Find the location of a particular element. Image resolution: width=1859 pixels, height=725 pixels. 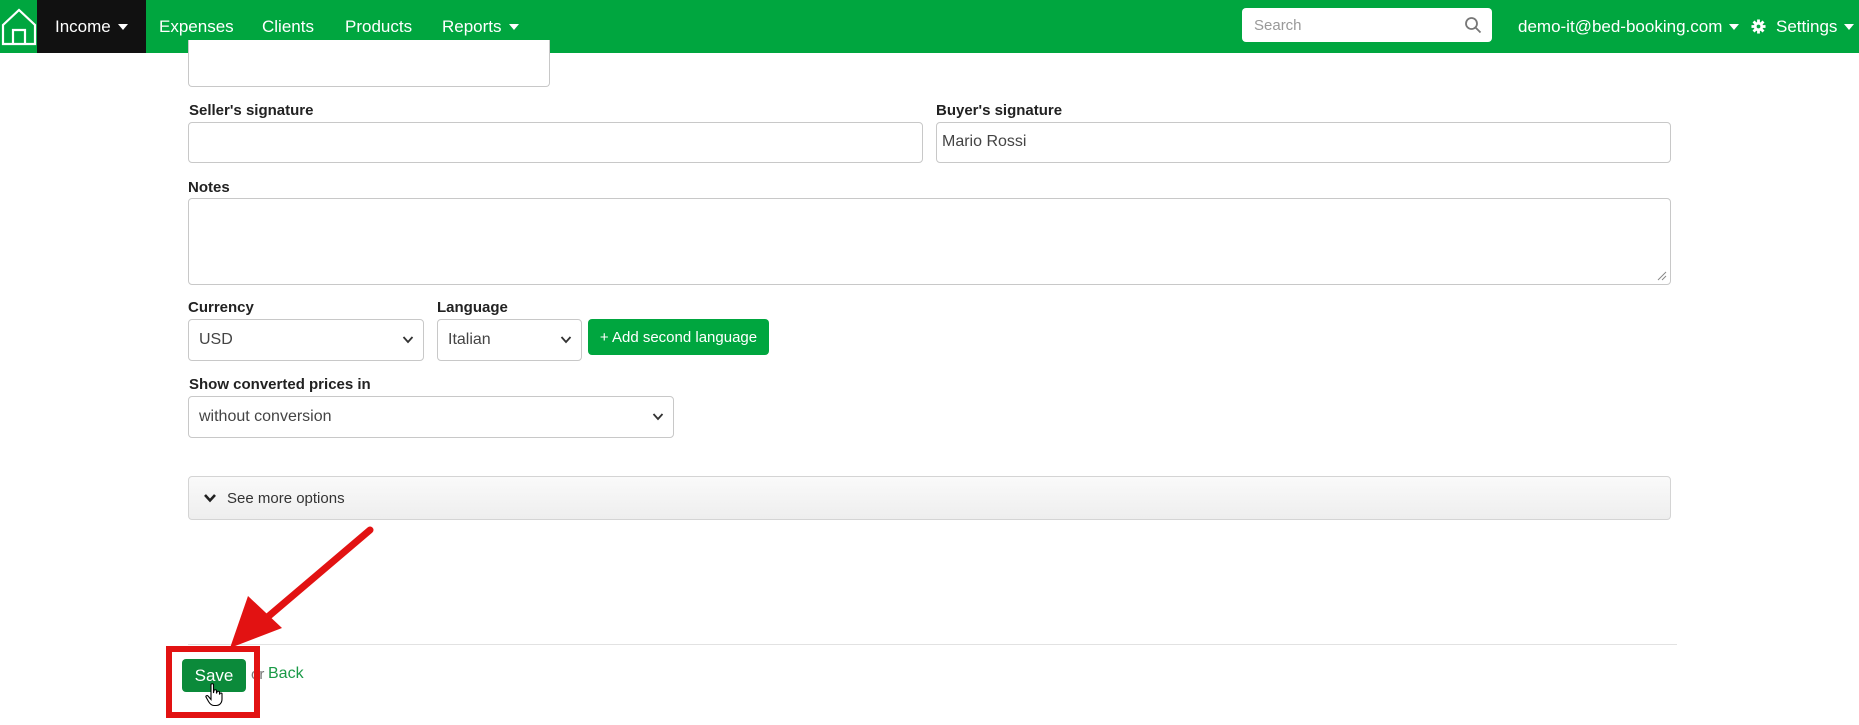

notes-textarea is located at coordinates (929, 241).